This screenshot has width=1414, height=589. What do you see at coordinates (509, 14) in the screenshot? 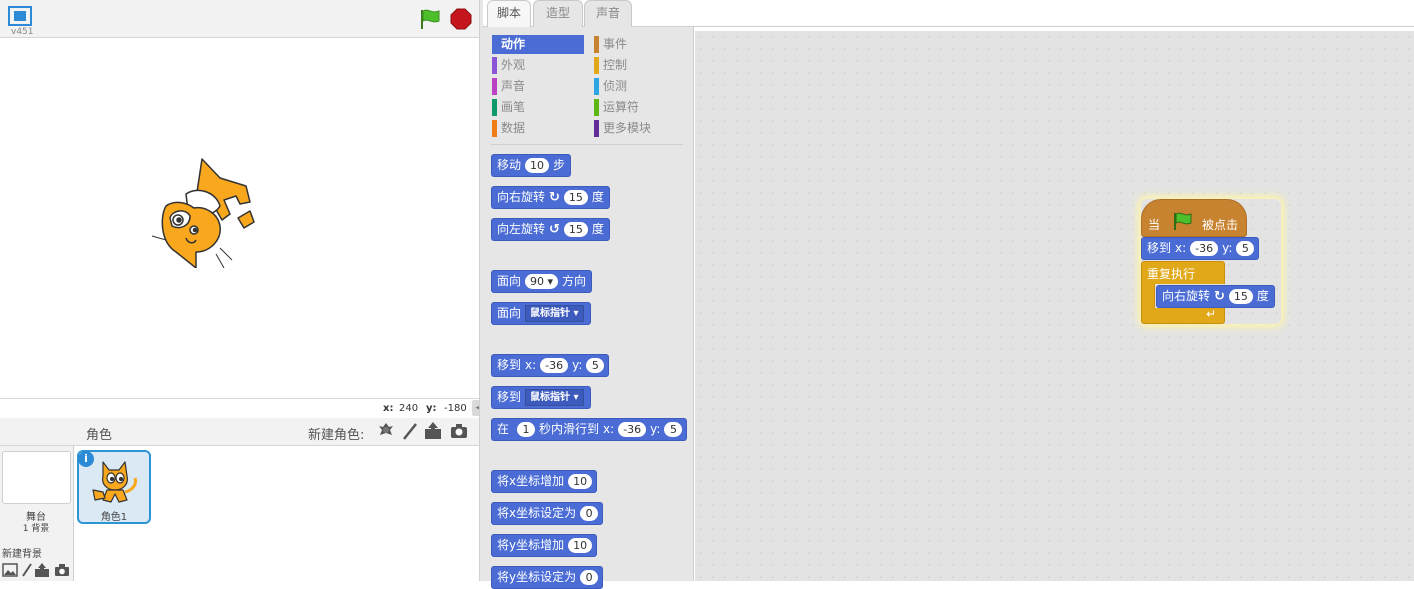
I see `tab-scripts: 脚本` at bounding box center [509, 14].